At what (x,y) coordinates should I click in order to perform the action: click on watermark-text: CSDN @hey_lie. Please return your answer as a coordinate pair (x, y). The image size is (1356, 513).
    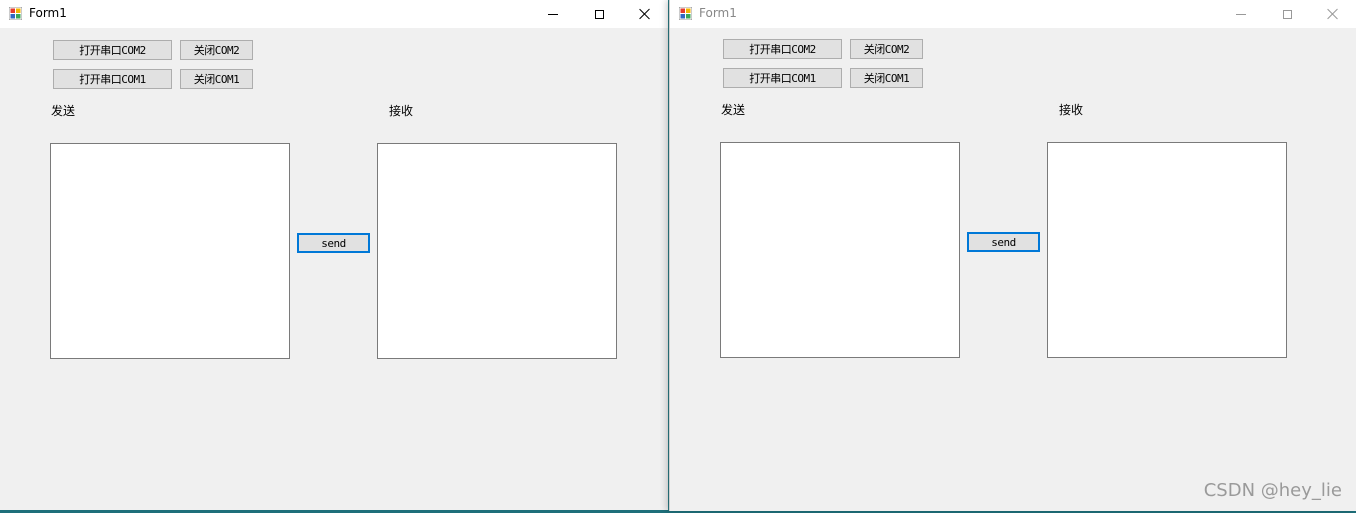
    Looking at the image, I should click on (1272, 490).